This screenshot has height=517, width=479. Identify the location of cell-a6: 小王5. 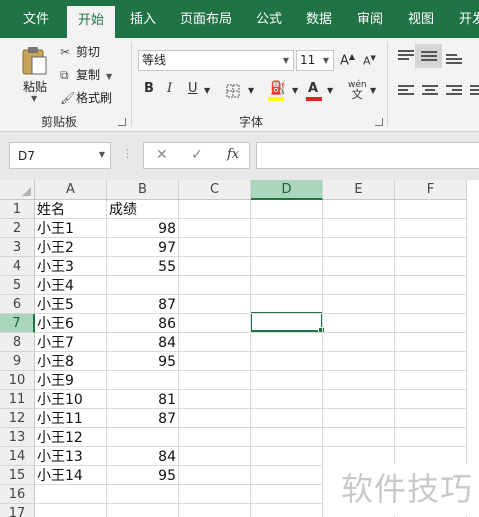
(72, 304).